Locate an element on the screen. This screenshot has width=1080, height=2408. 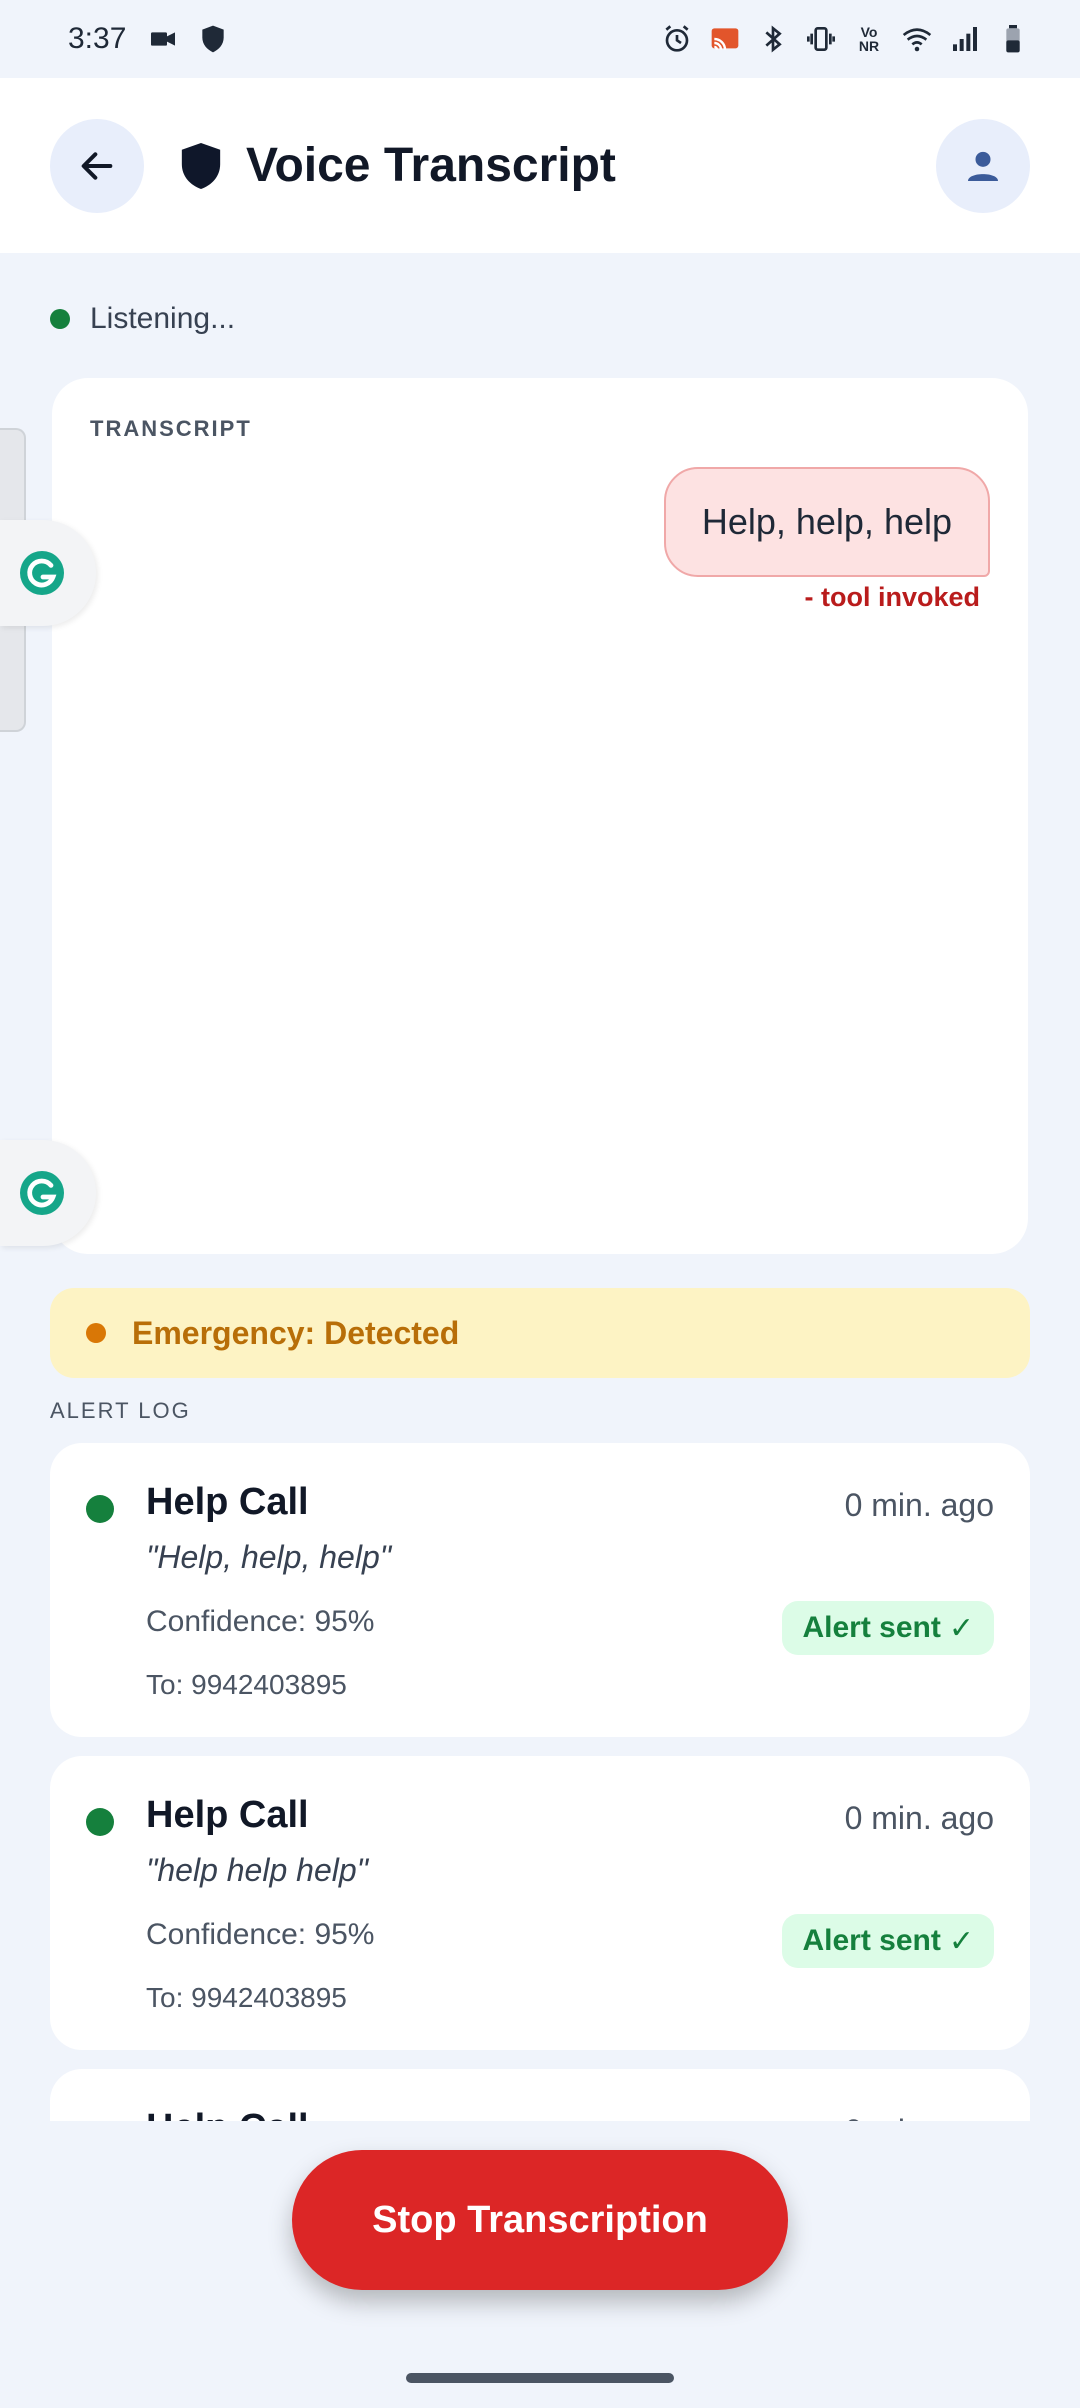
stop-transcription-button: Stop Transcription is located at coordinates (540, 2220).